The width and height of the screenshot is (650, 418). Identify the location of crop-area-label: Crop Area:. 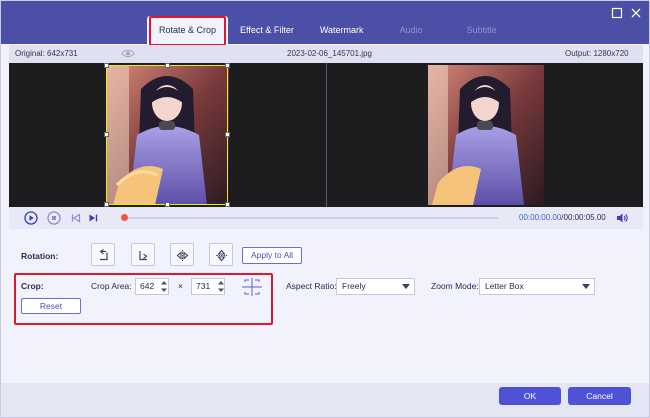
(111, 286).